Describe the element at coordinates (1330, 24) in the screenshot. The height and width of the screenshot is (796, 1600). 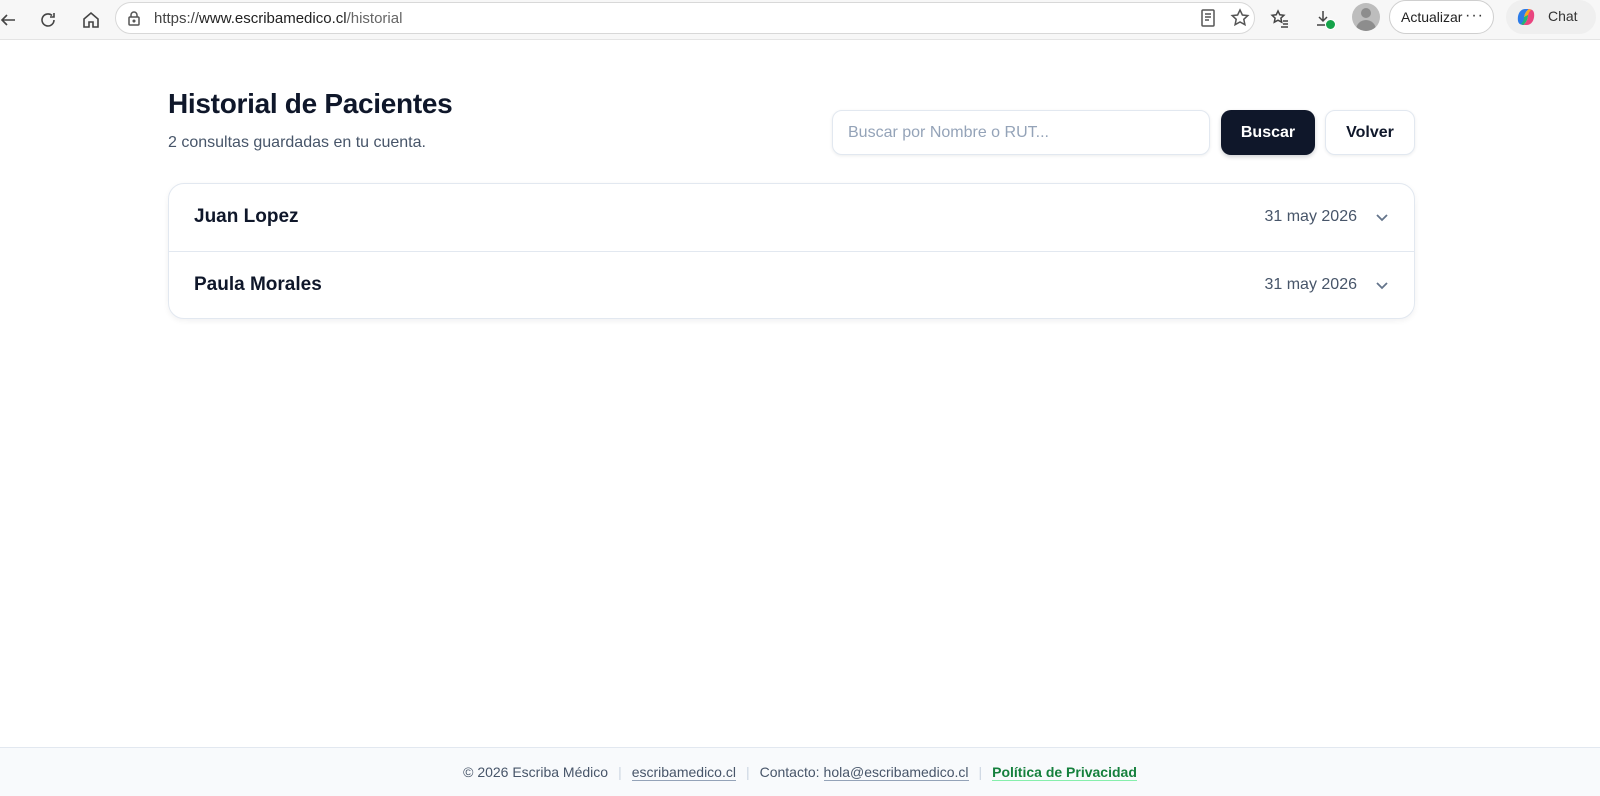
I see `download-complete-badge` at that location.